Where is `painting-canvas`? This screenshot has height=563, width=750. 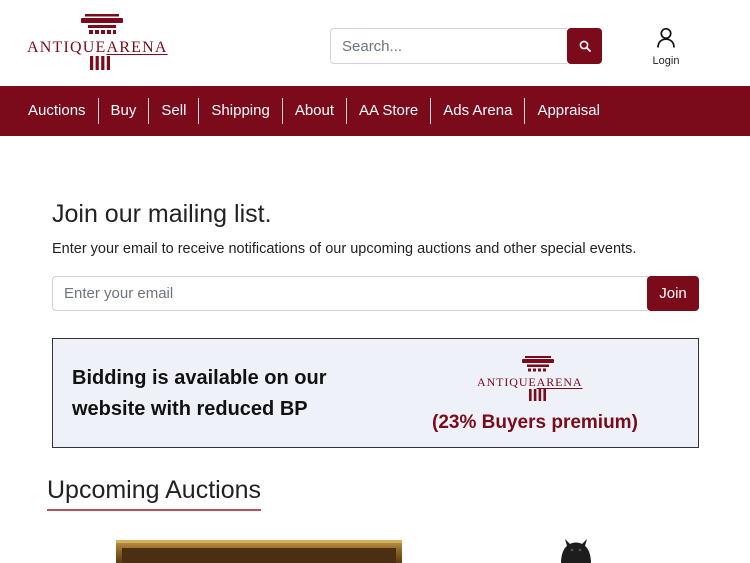 painting-canvas is located at coordinates (259, 555).